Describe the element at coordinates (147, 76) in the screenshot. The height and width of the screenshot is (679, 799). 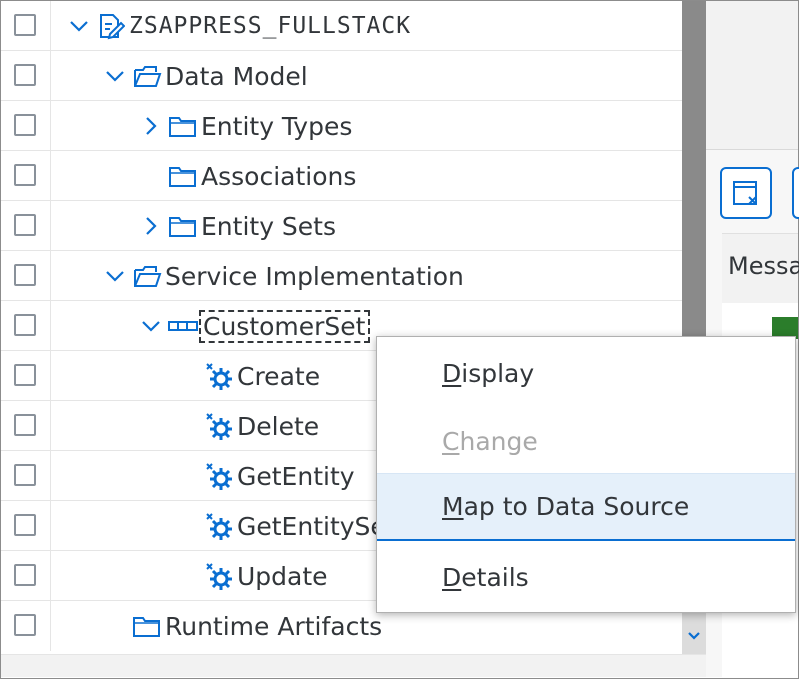
I see `open-folder-icon` at that location.